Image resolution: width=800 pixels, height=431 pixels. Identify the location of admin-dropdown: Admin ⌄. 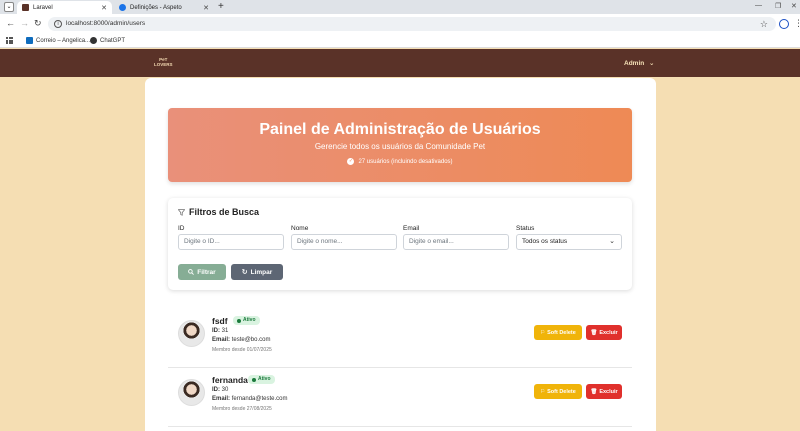
(639, 63).